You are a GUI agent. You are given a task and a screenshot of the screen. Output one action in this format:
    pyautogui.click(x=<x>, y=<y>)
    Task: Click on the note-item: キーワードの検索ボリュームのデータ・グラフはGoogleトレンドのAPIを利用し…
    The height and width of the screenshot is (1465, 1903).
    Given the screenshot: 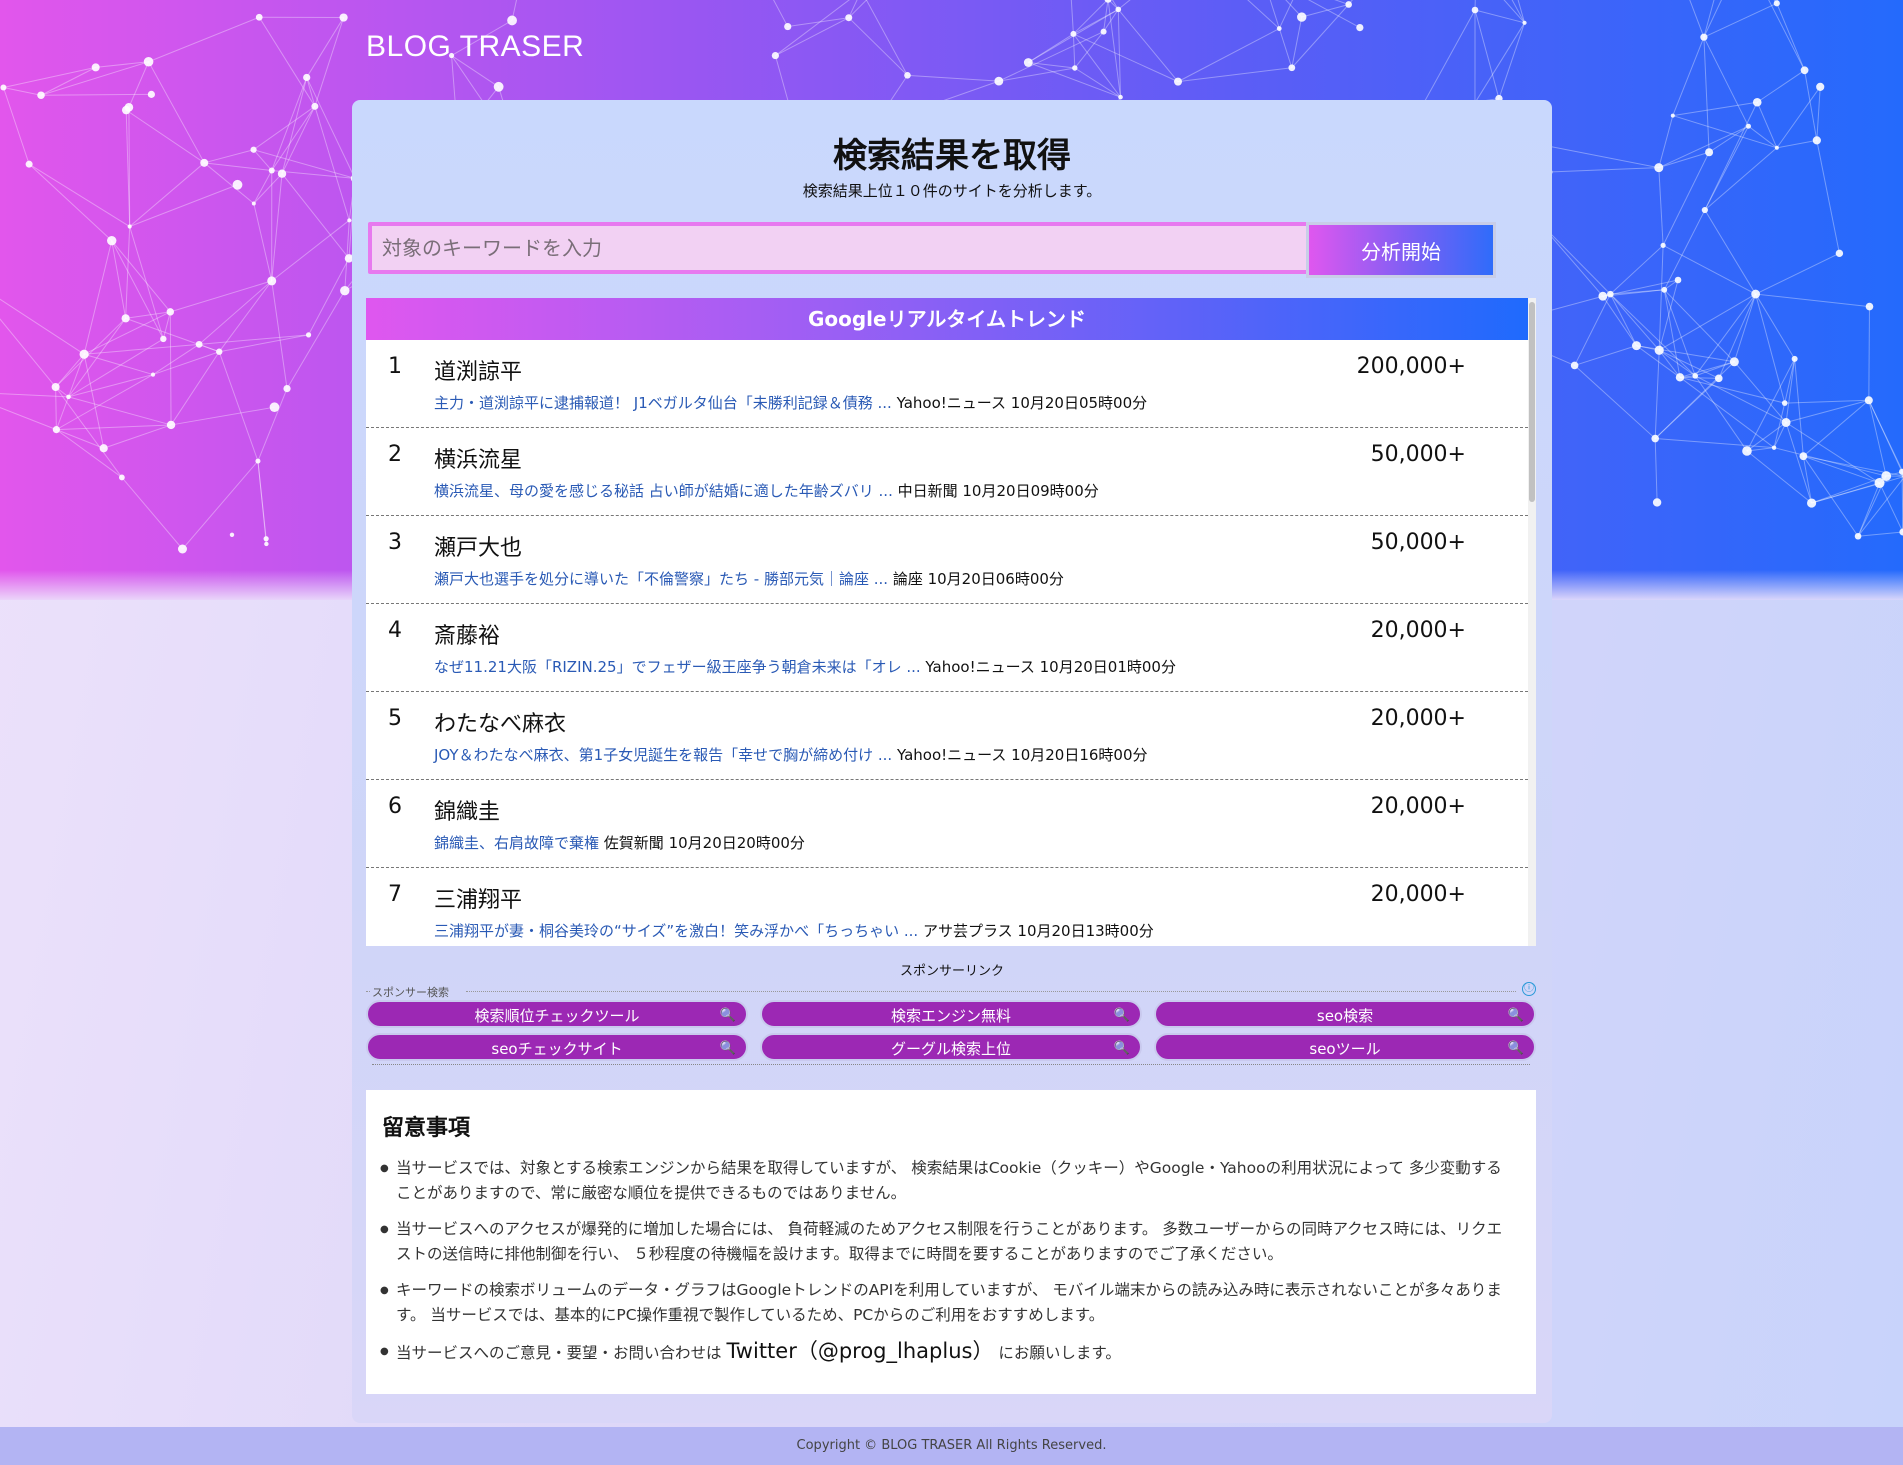 What is the action you would take?
    pyautogui.click(x=947, y=1303)
    